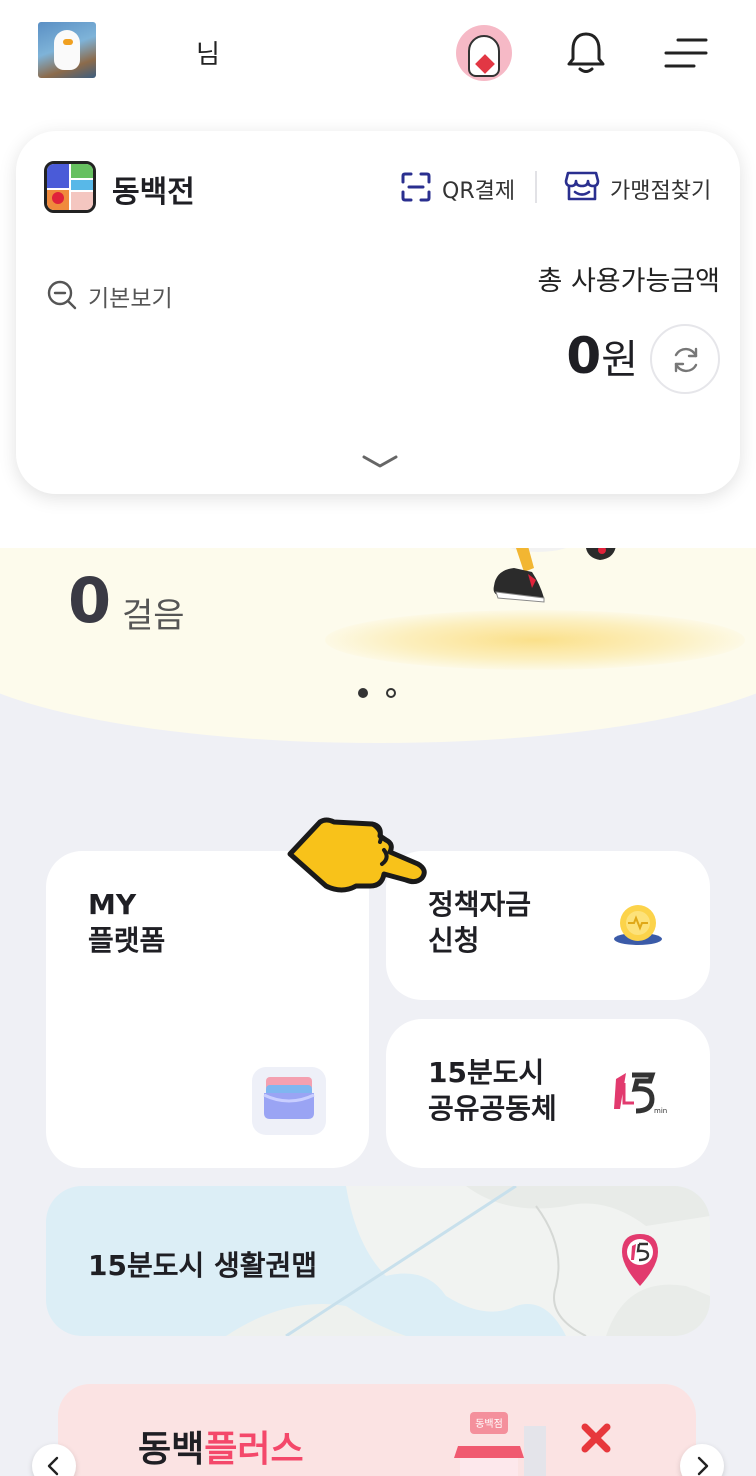 This screenshot has height=1476, width=756. I want to click on chevron-left-icon, so click(53, 1466).